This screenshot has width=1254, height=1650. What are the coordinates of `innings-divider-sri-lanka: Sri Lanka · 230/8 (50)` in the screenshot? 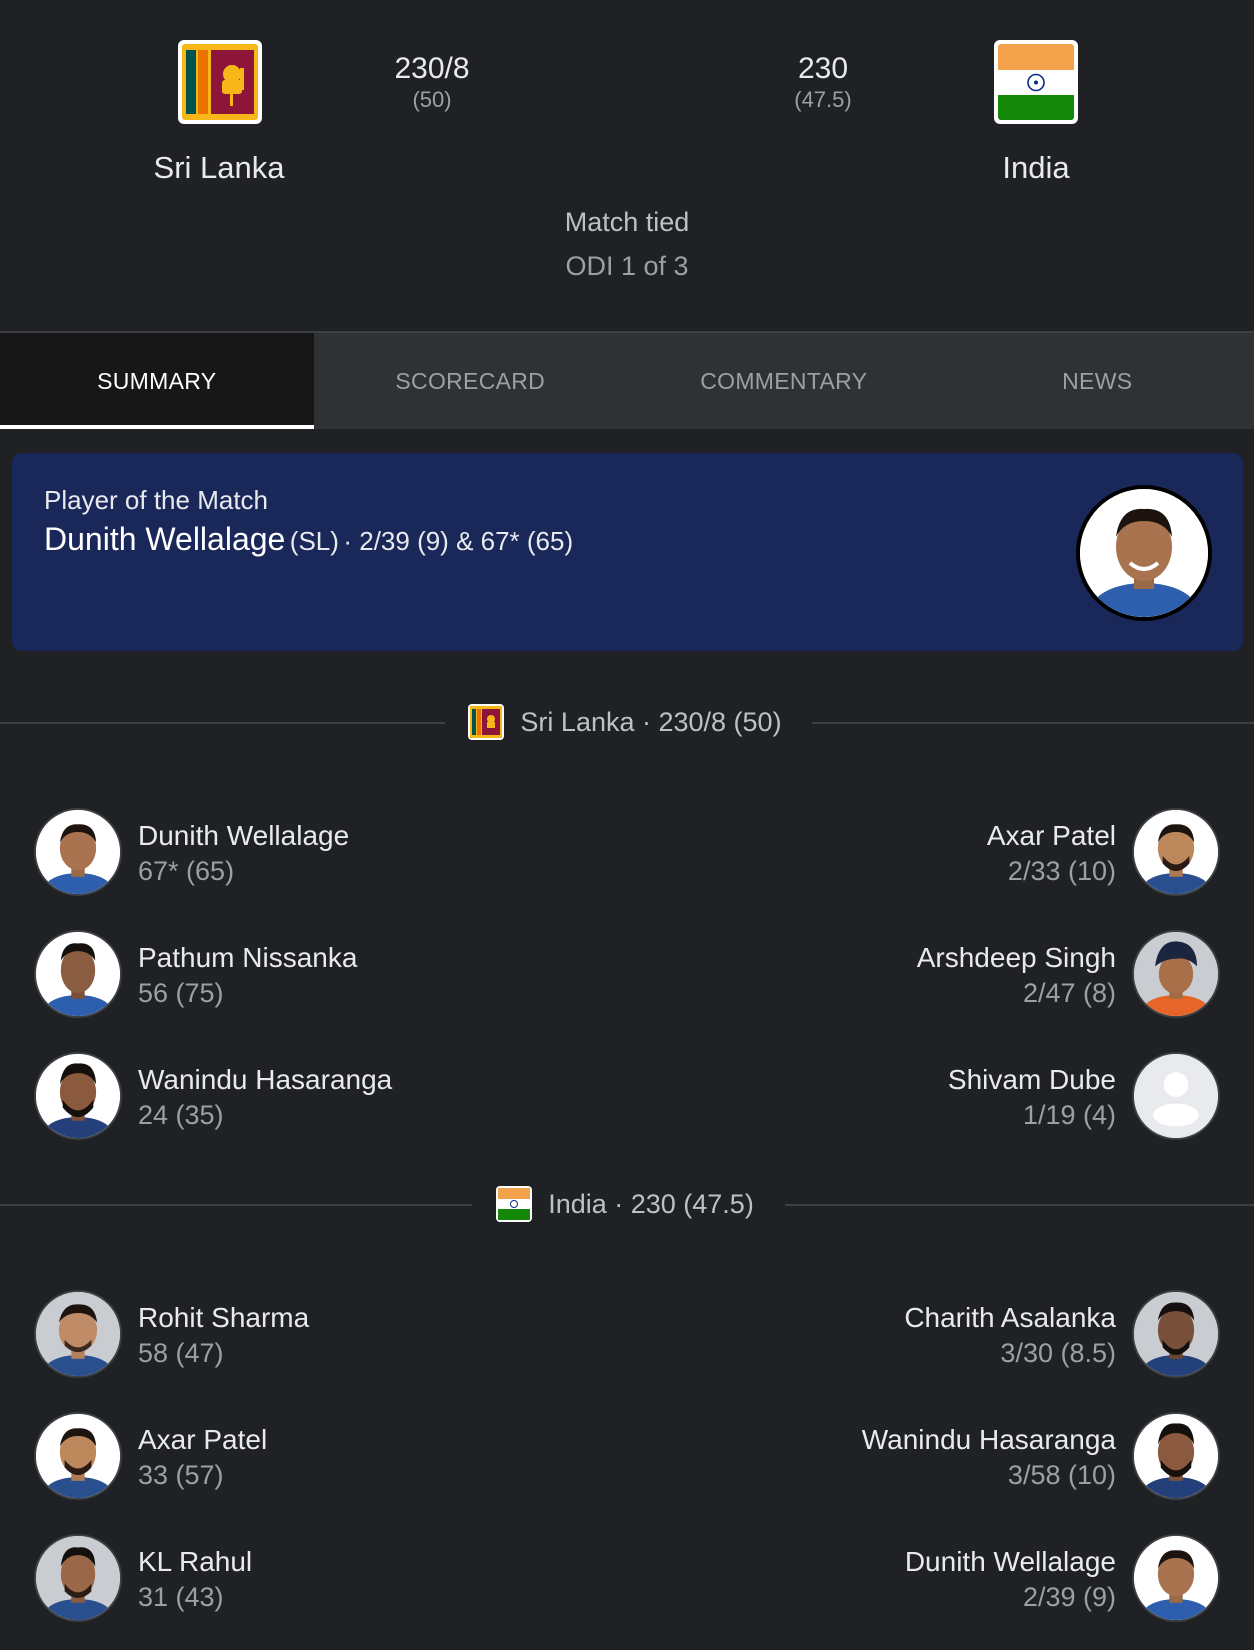 It's located at (627, 722).